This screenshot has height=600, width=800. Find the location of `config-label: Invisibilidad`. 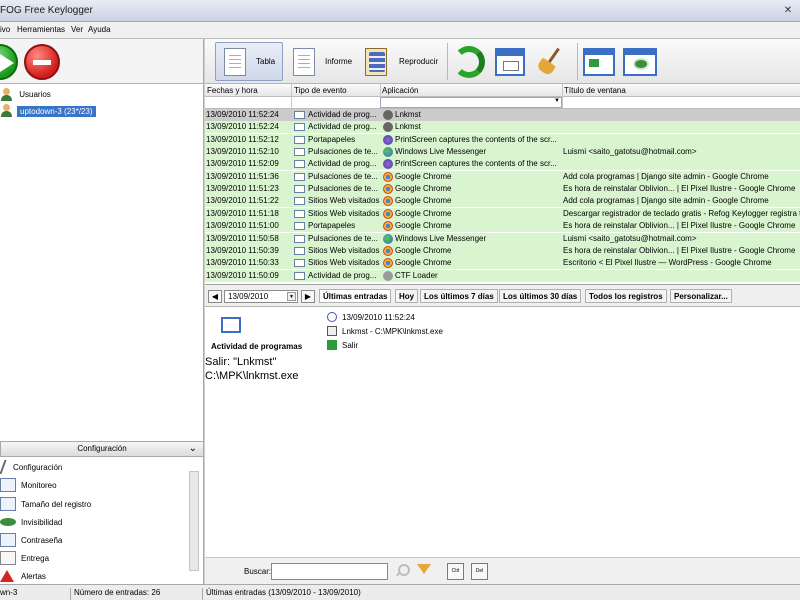

config-label: Invisibilidad is located at coordinates (42, 522).